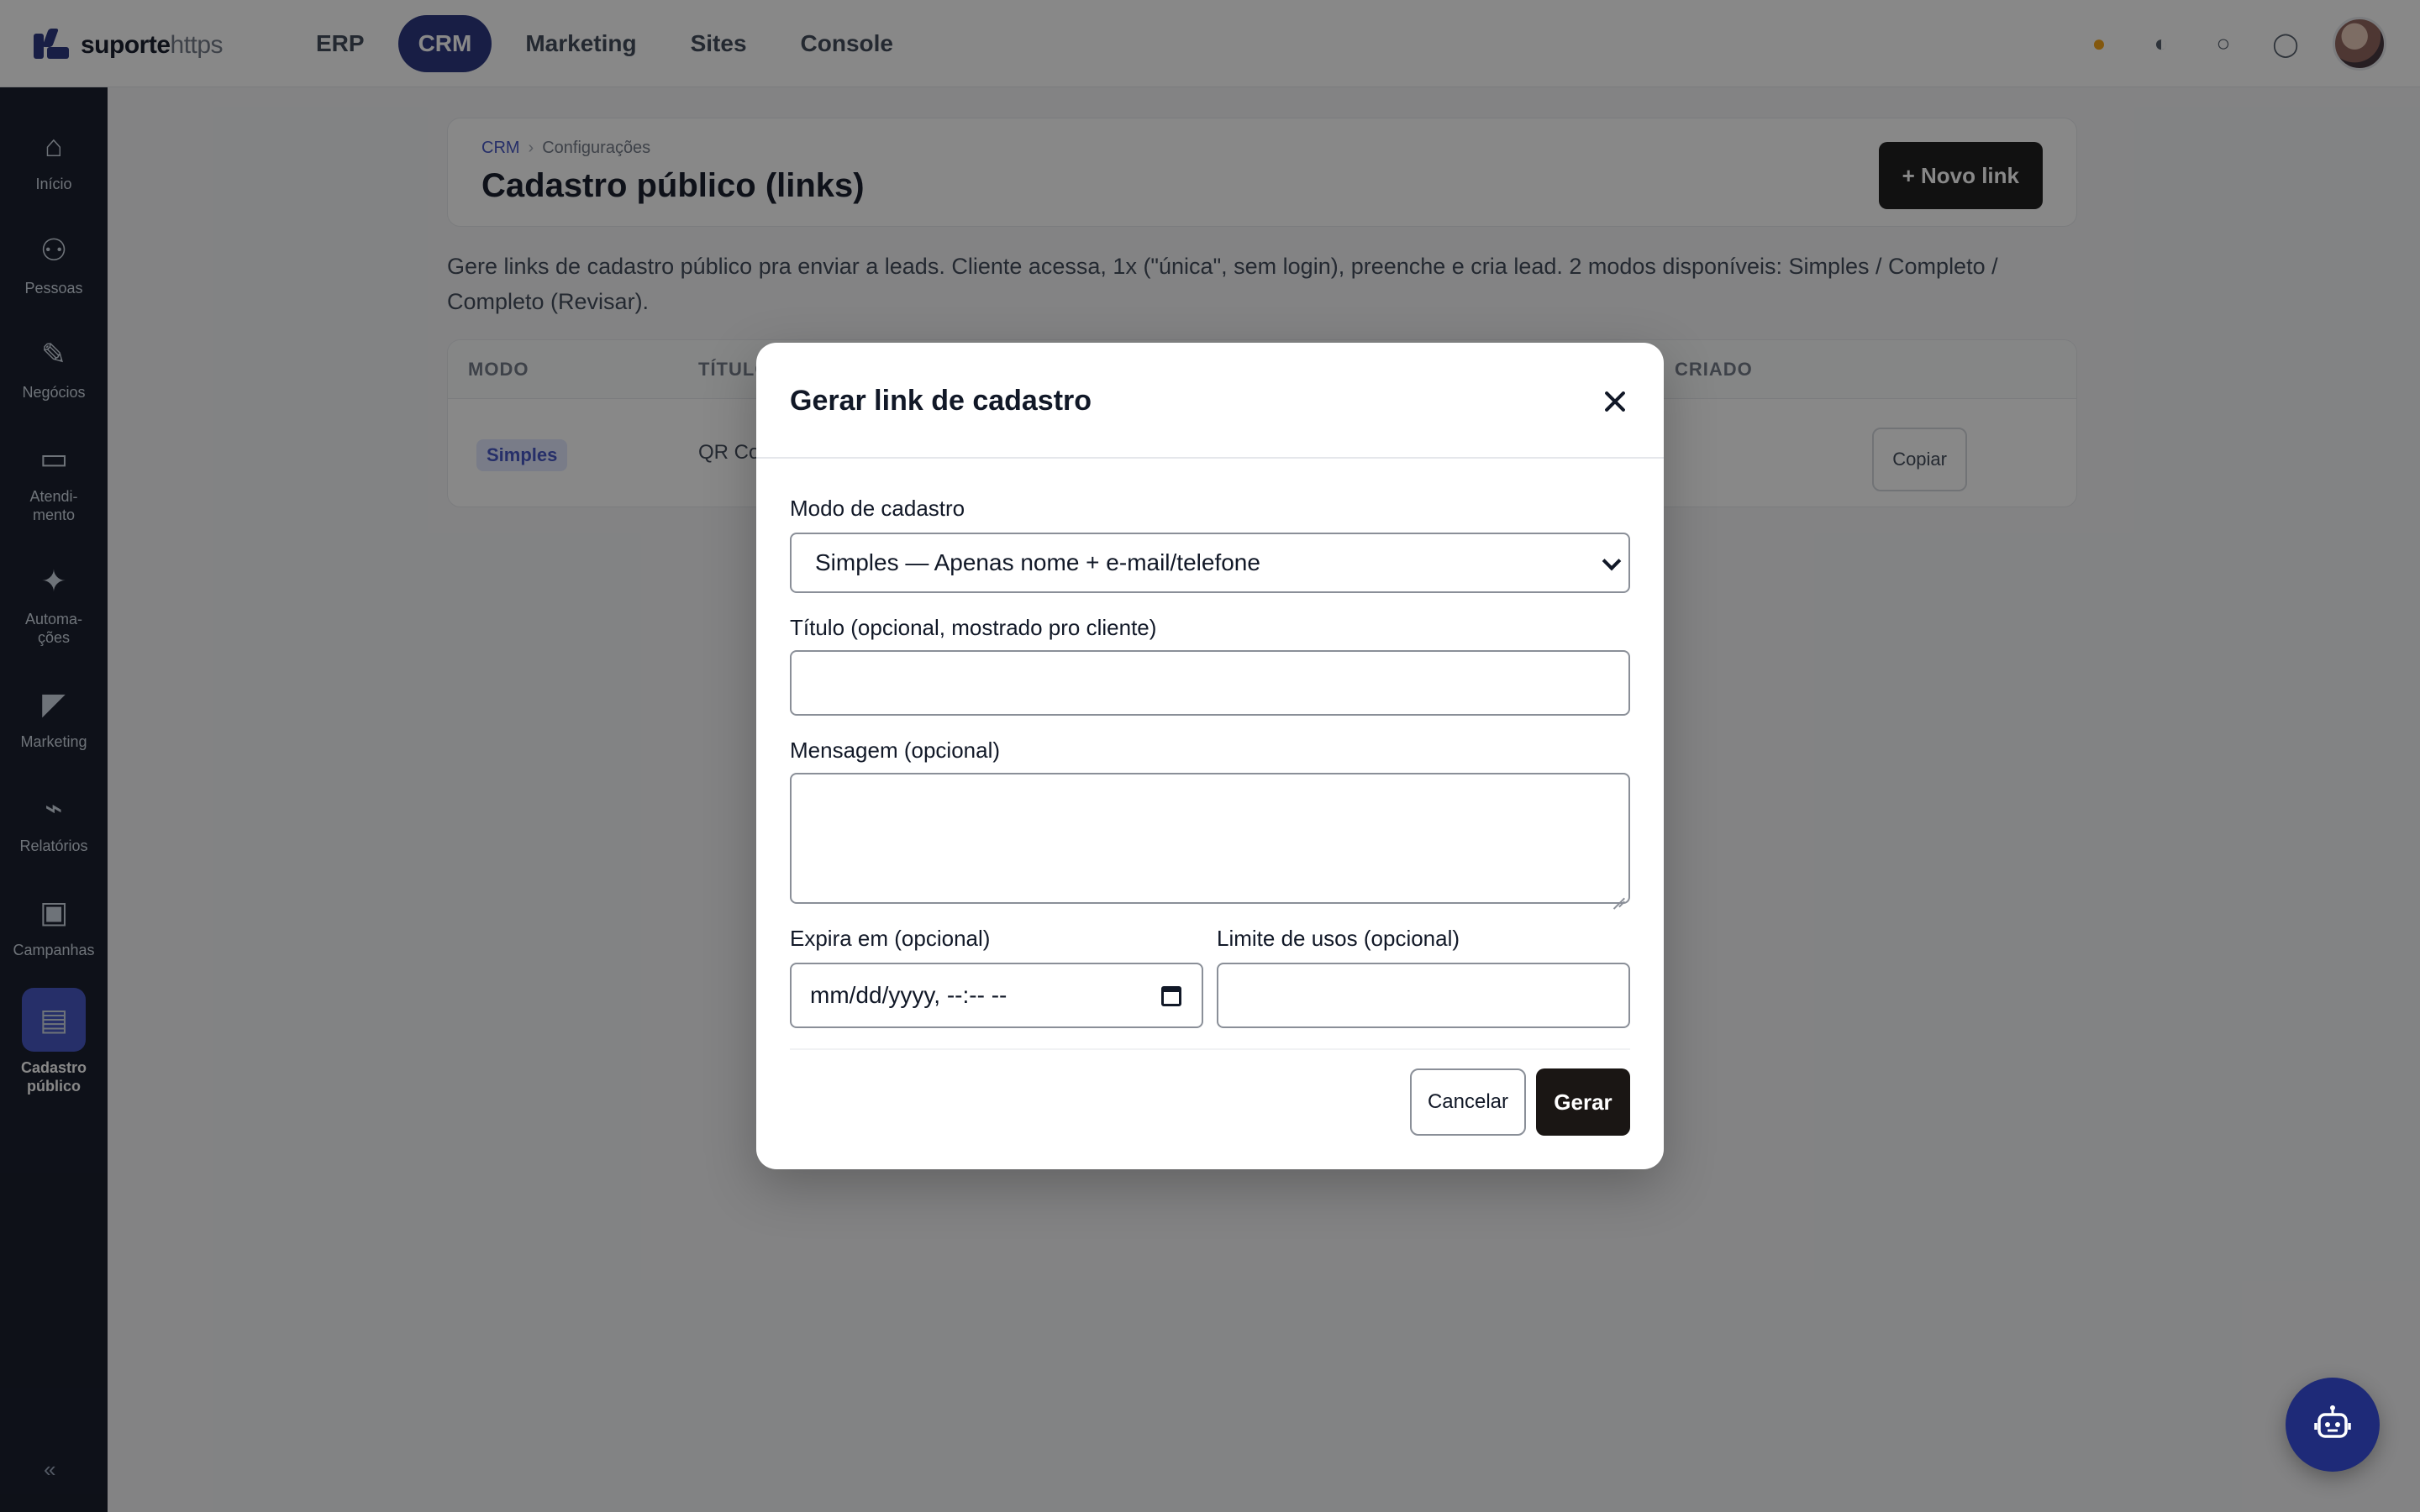 This screenshot has height=1512, width=2420. I want to click on title-label: Título (opcional, mostrado pro cliente), so click(973, 627).